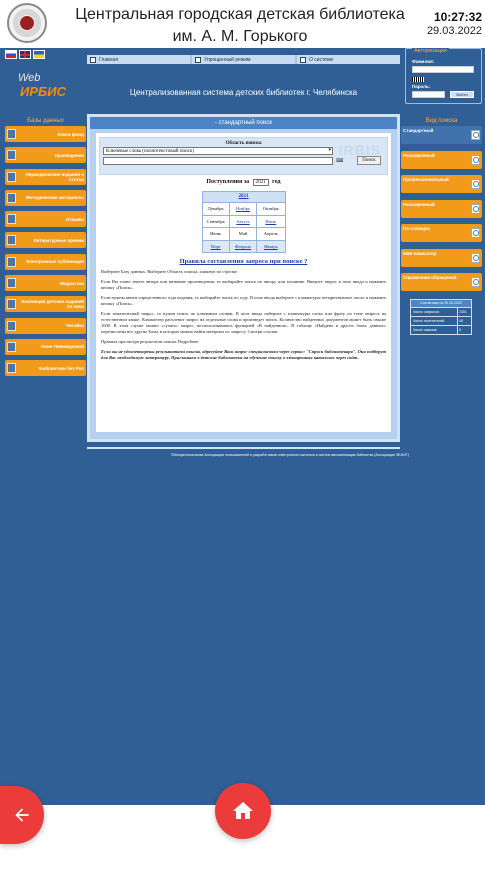 Image resolution: width=485 pixels, height=873 pixels. Describe the element at coordinates (39, 54) in the screenshot. I see `ua-flag-icon` at that location.